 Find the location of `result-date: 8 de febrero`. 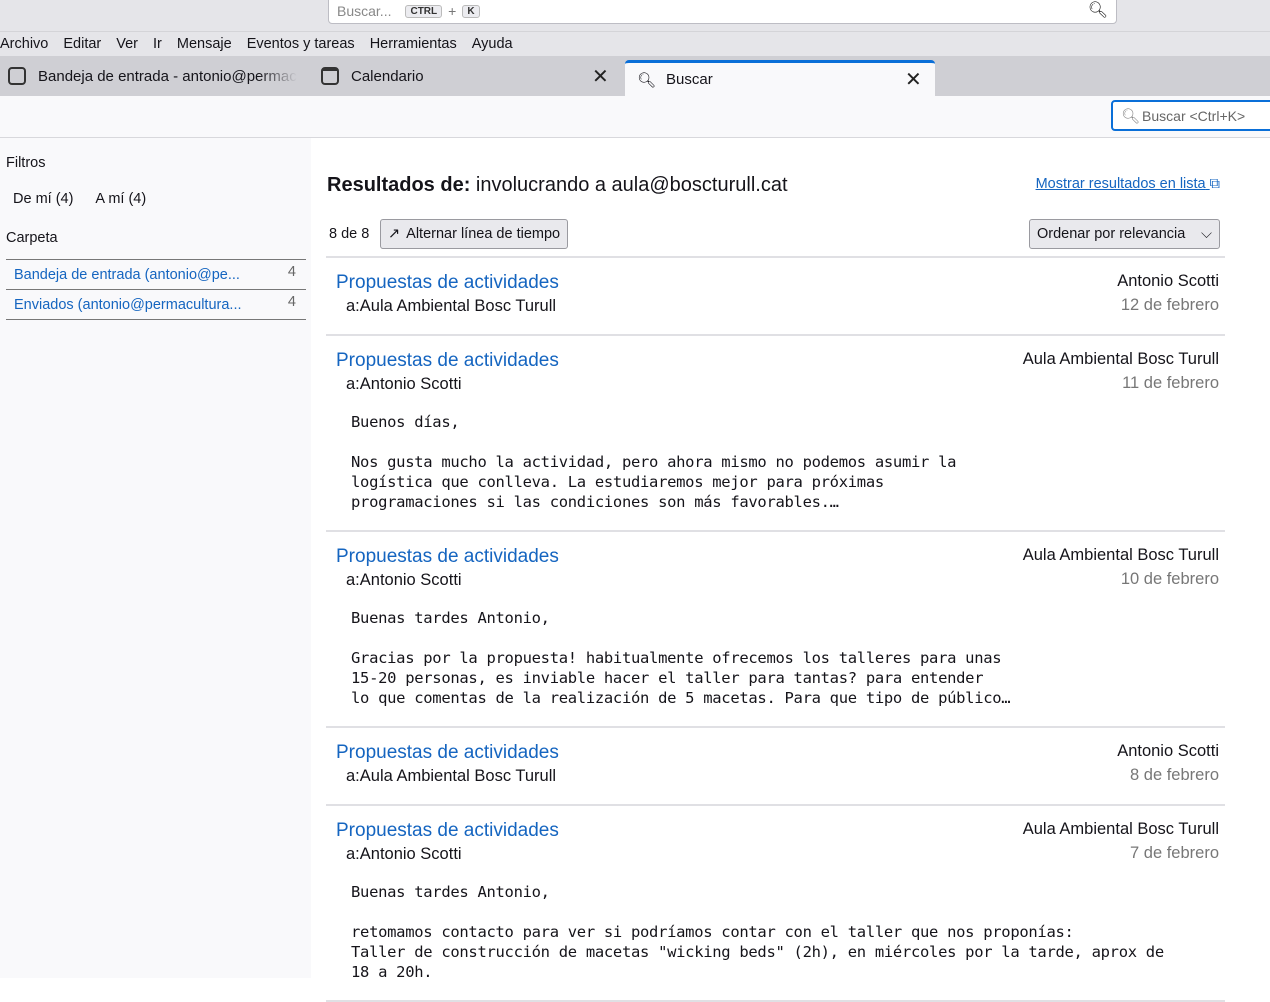

result-date: 8 de febrero is located at coordinates (1174, 775).